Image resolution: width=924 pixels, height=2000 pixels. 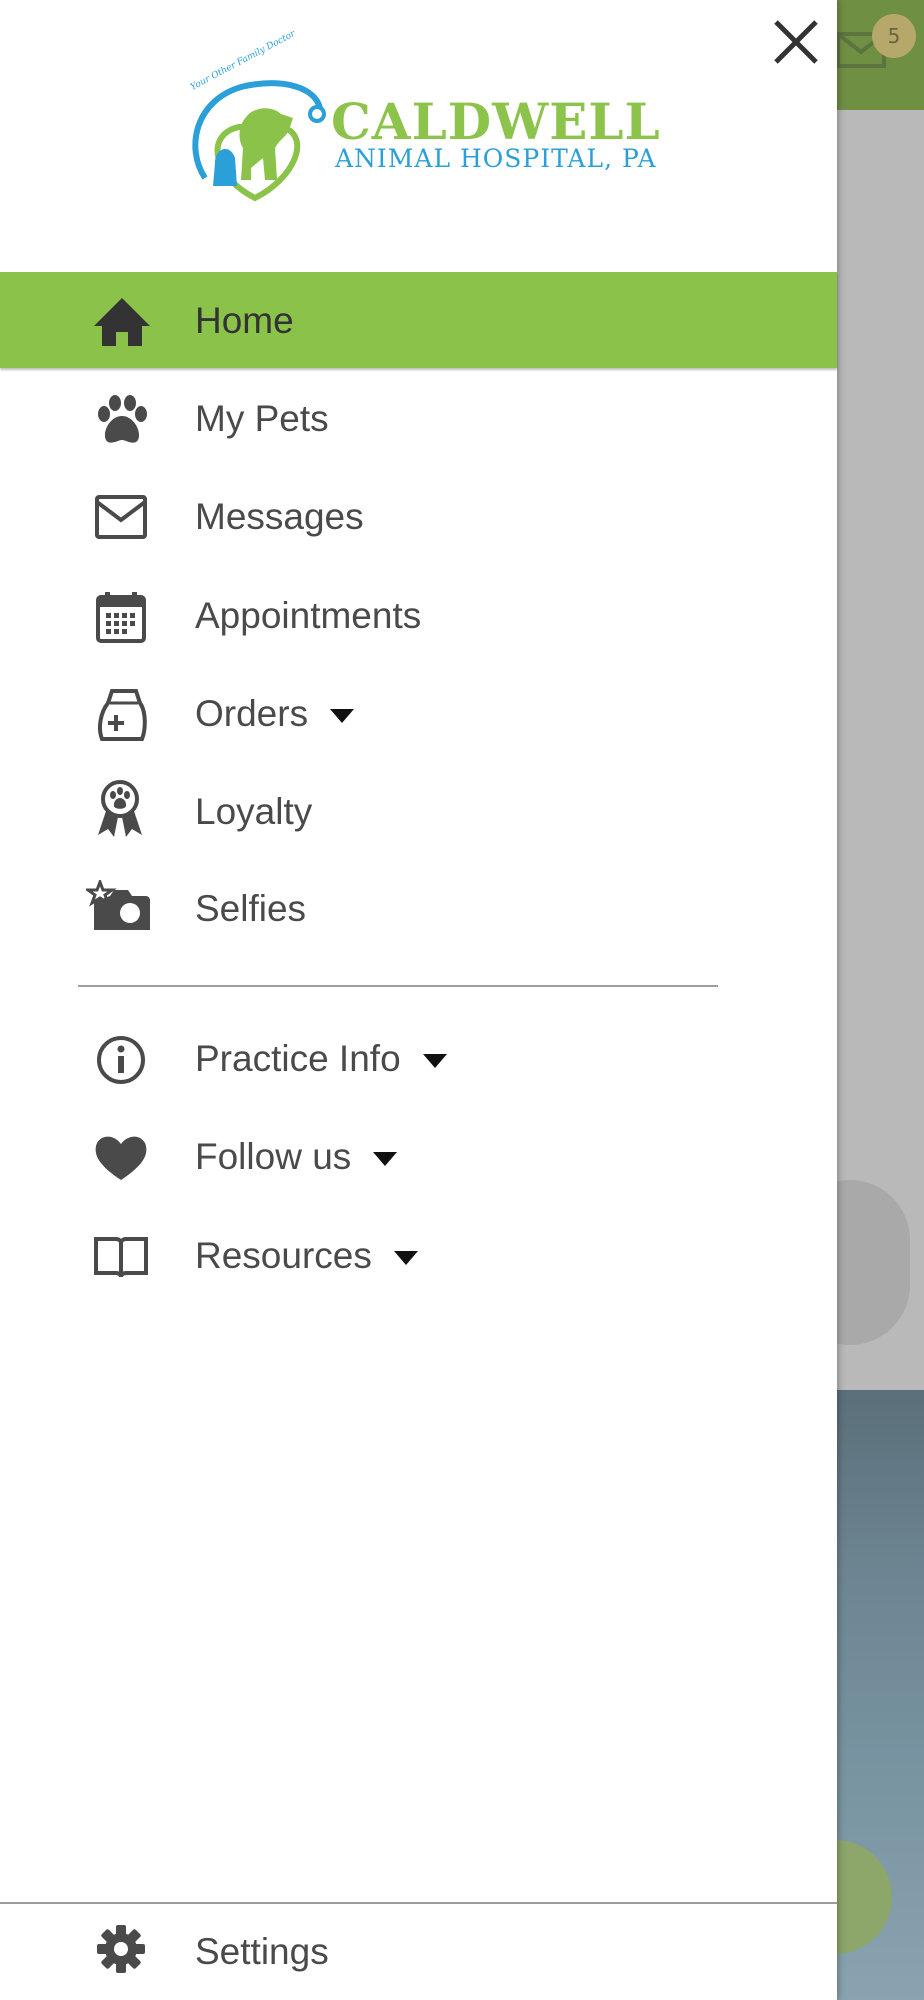 I want to click on menu-item-selfies: Selfies, so click(x=418, y=908).